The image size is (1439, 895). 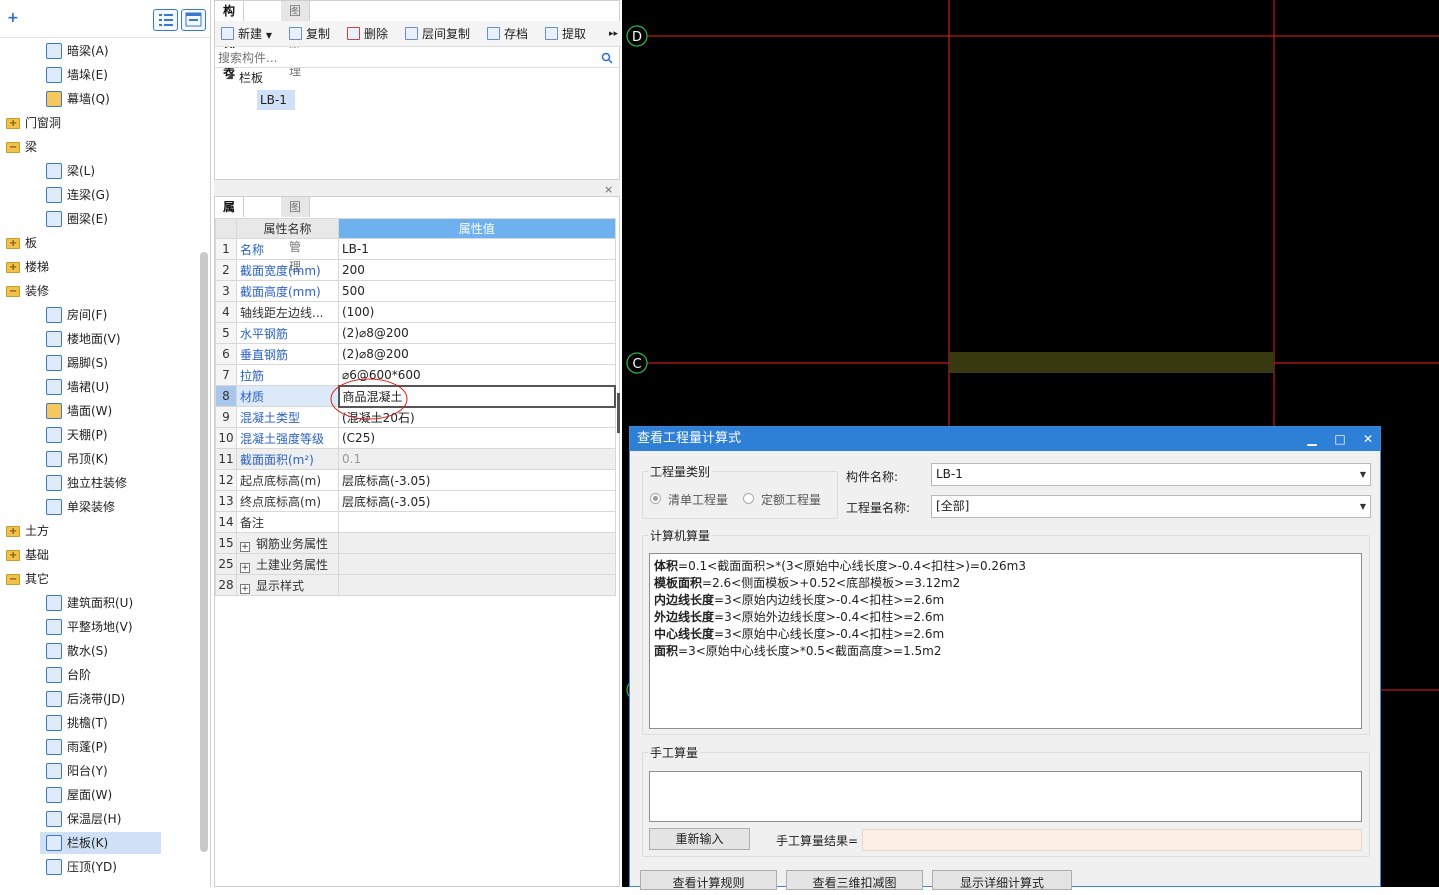 I want to click on tree-item: 幕墙(Q), so click(x=122, y=99).